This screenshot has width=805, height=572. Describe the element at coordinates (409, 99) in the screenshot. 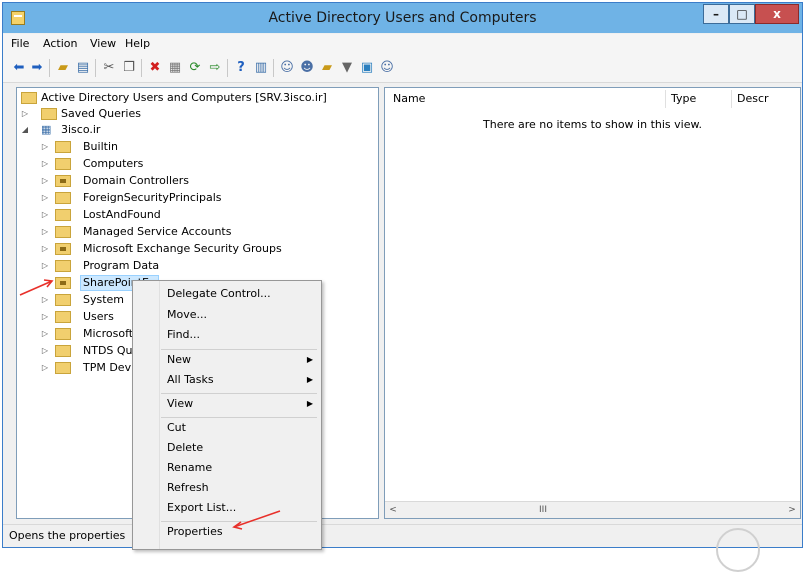

I see `column-header-name: Name` at that location.